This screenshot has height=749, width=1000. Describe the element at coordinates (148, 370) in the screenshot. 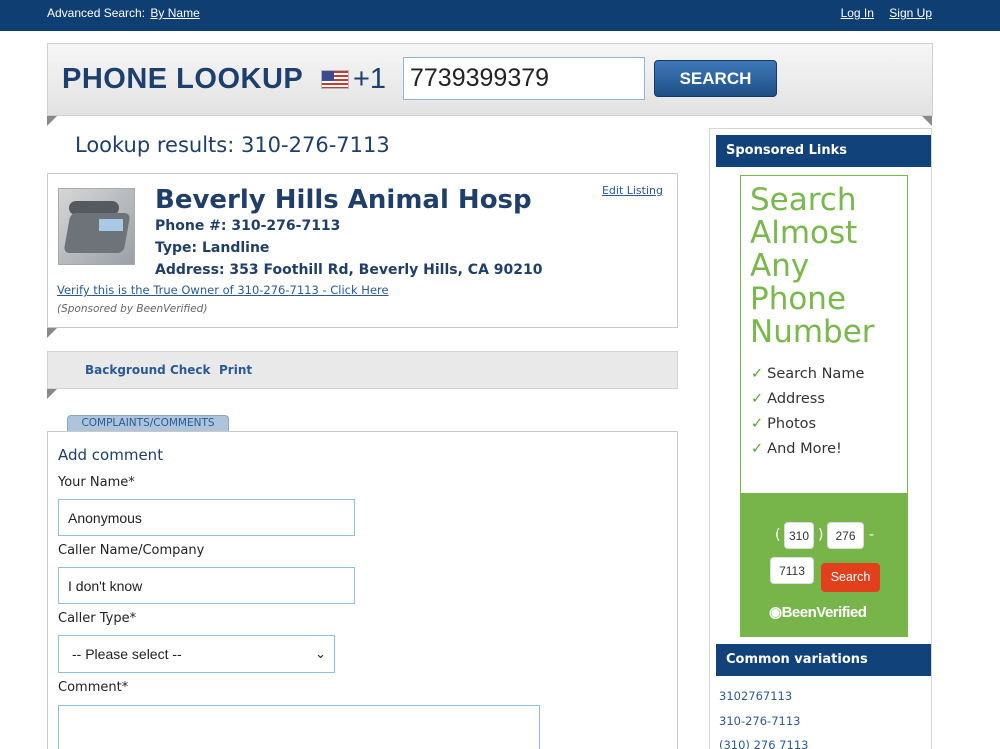

I see `background-check-link: Background Check` at that location.